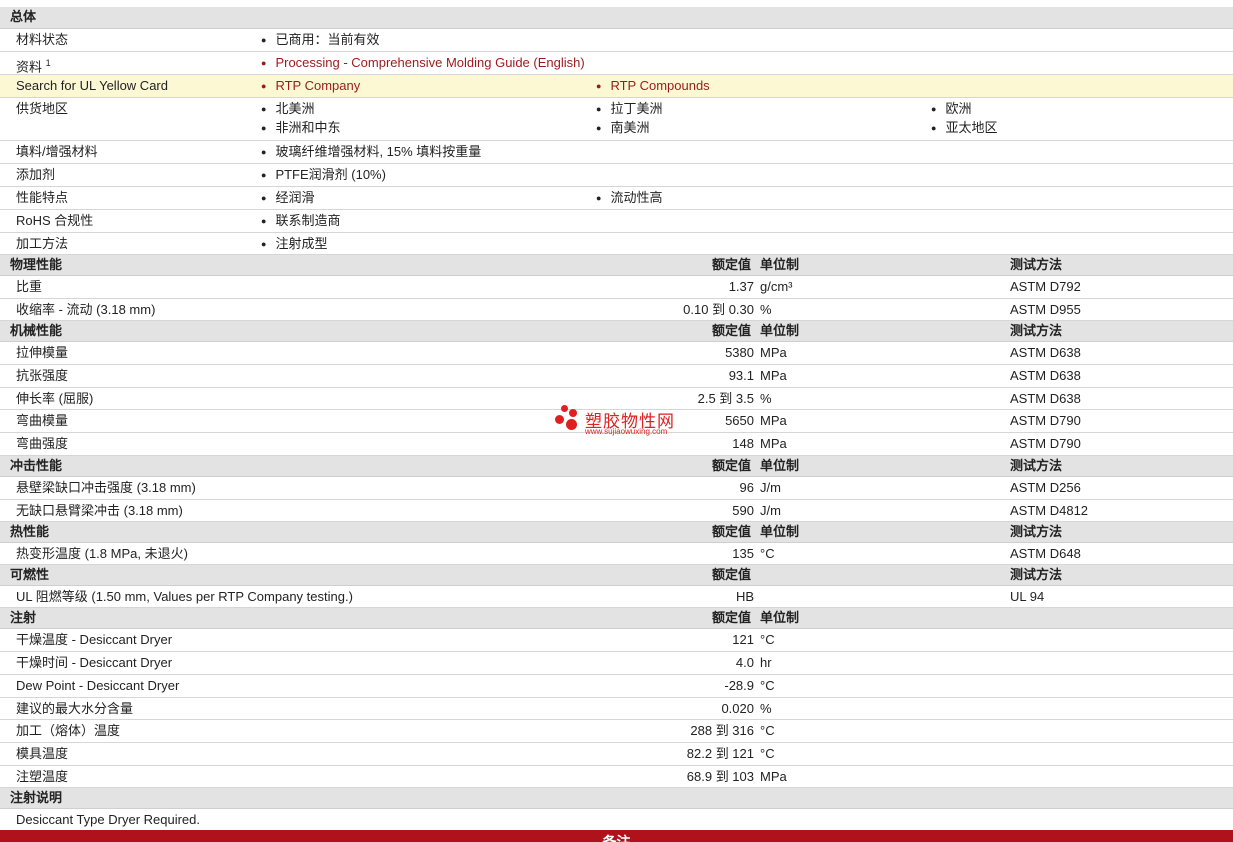 Image resolution: width=1233 pixels, height=842 pixels. What do you see at coordinates (92, 85) in the screenshot?
I see `row-label: Search for UL Yellow Card` at bounding box center [92, 85].